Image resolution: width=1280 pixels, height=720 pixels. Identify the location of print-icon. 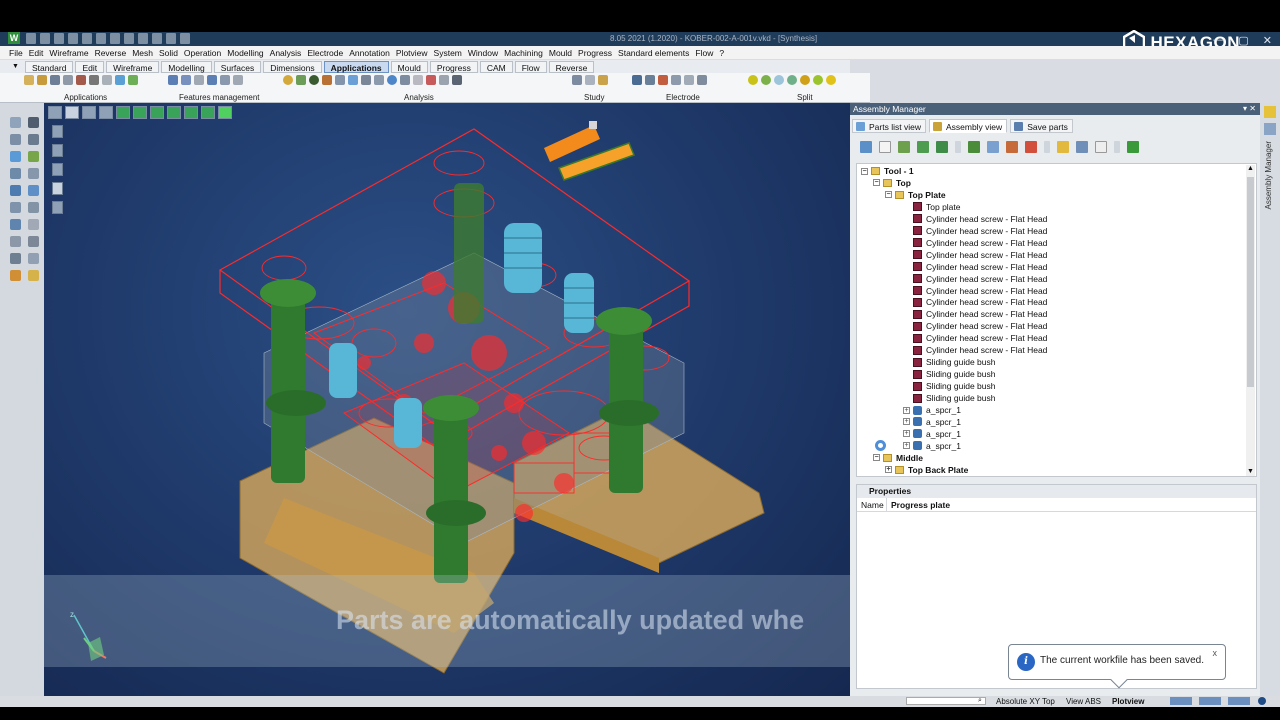
(87, 38).